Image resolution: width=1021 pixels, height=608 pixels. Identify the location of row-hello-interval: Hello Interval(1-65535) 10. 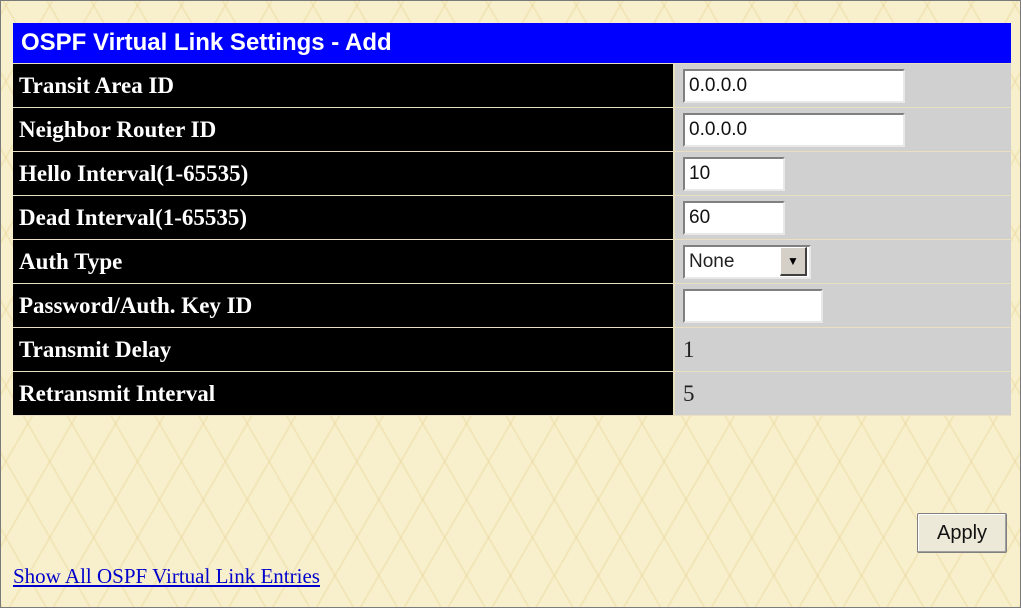
(512, 174).